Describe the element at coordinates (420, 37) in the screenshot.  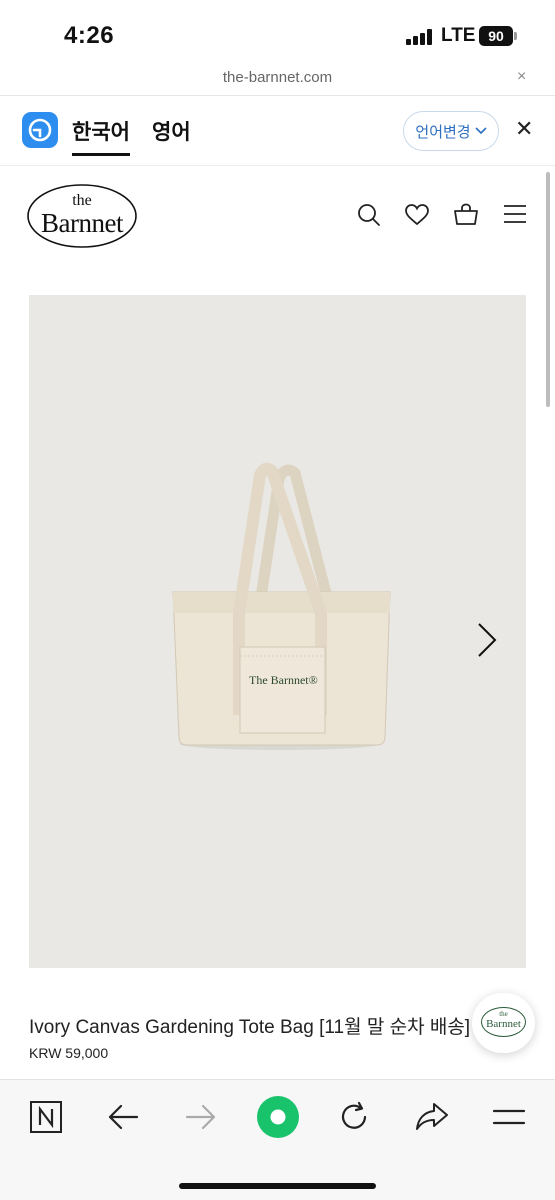
I see `cellular-signal-icon` at that location.